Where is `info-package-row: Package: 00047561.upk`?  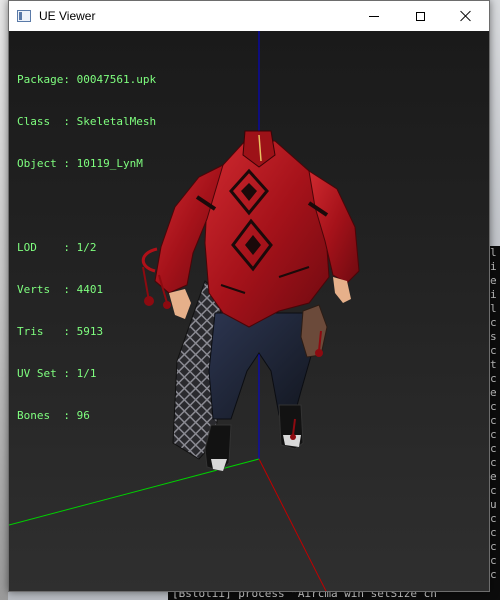
info-package-row: Package: 00047561.upk is located at coordinates (87, 79).